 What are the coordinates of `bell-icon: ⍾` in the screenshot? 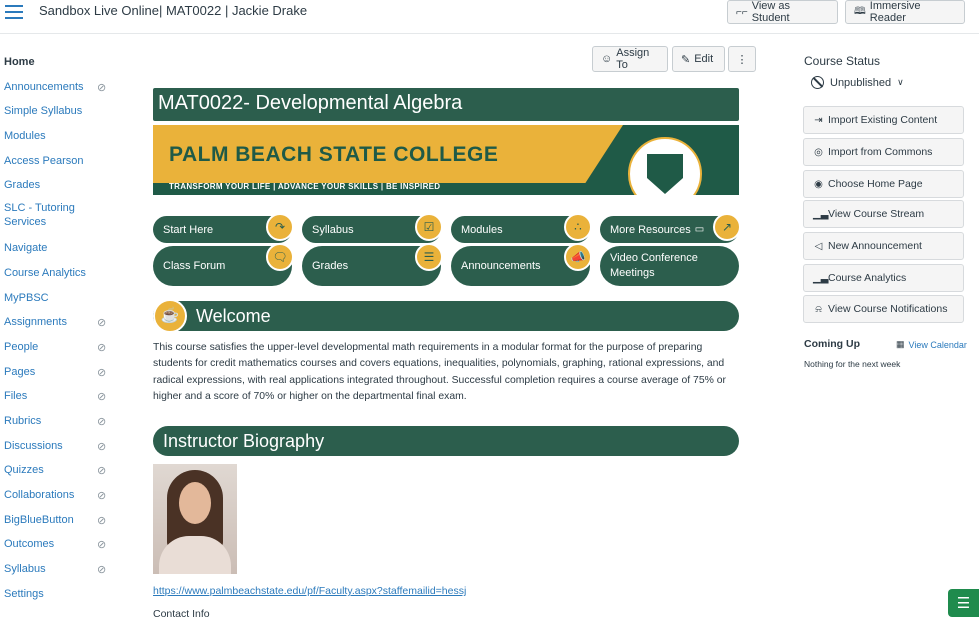 It's located at (818, 309).